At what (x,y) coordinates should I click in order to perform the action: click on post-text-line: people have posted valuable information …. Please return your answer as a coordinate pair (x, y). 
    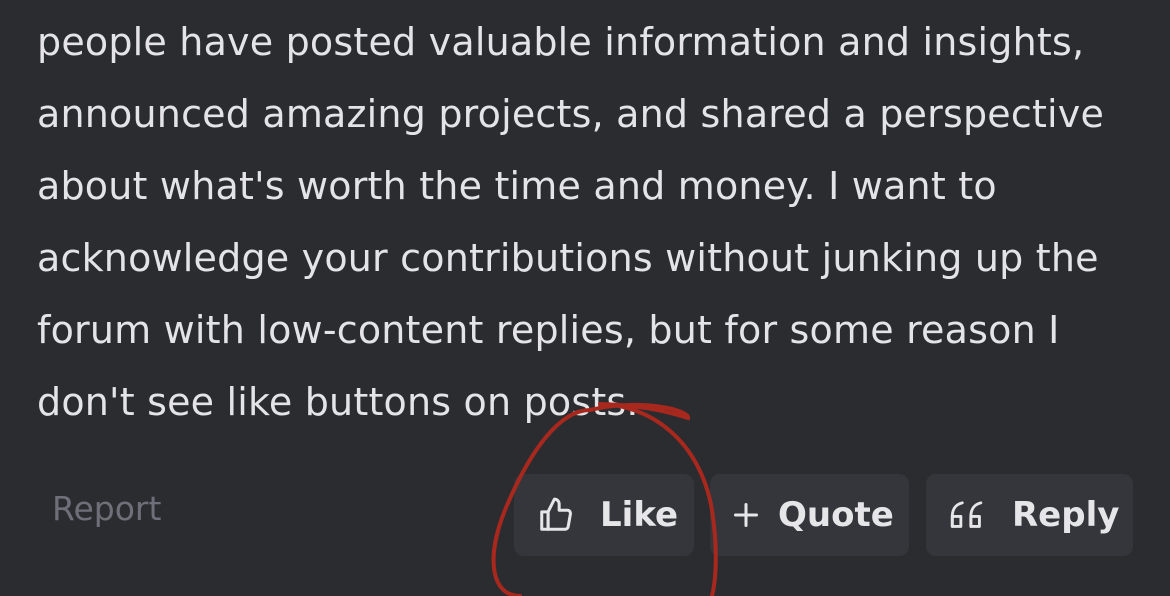
    Looking at the image, I should click on (561, 42).